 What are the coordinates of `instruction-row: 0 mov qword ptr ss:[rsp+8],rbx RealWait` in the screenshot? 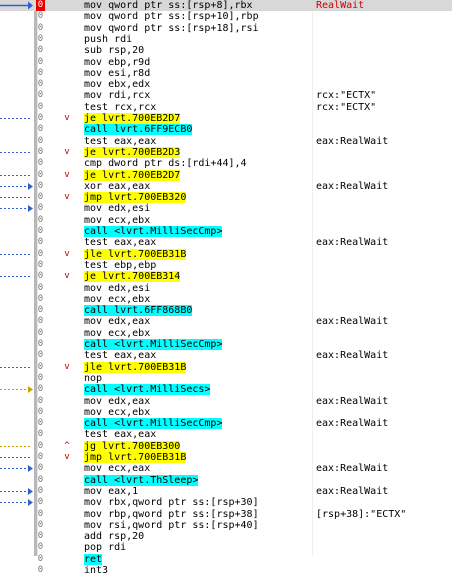 It's located at (226, 6).